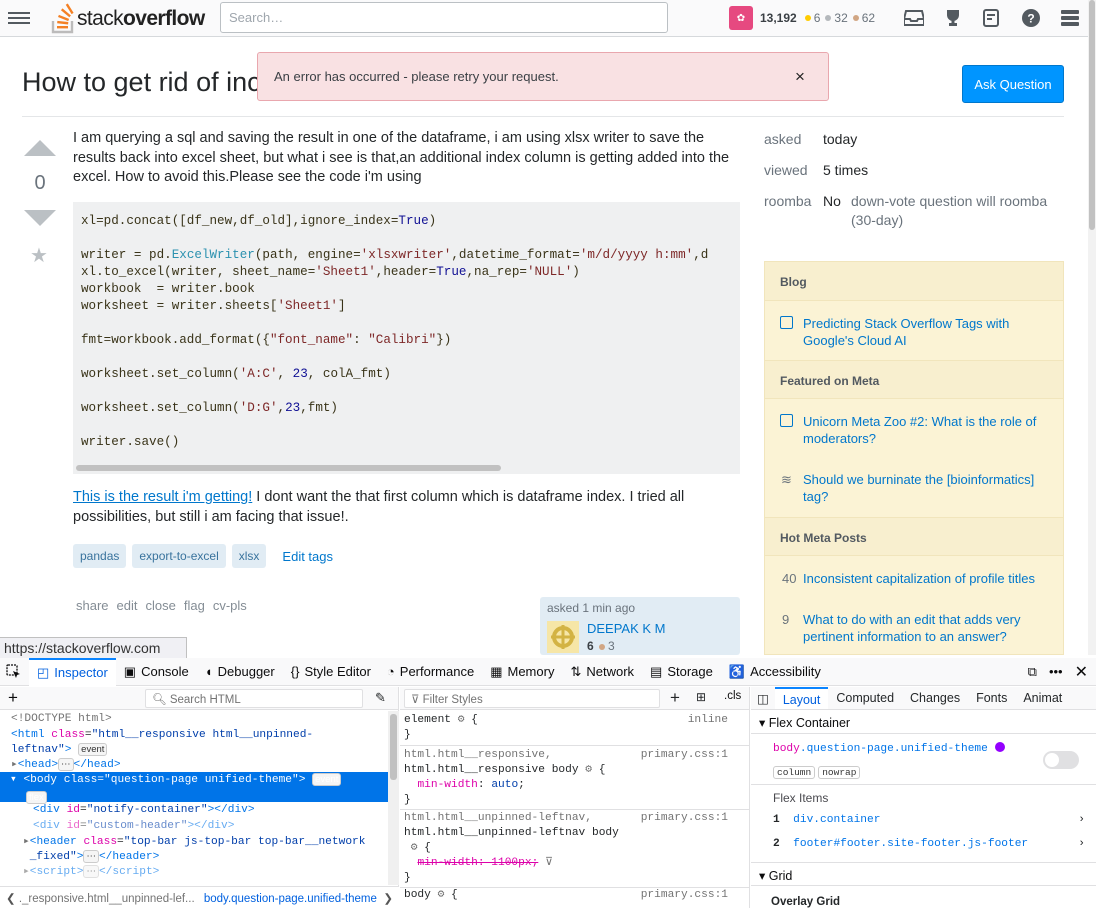  Describe the element at coordinates (889, 748) in the screenshot. I see `flex-selector: body.question-page.unified-theme` at that location.